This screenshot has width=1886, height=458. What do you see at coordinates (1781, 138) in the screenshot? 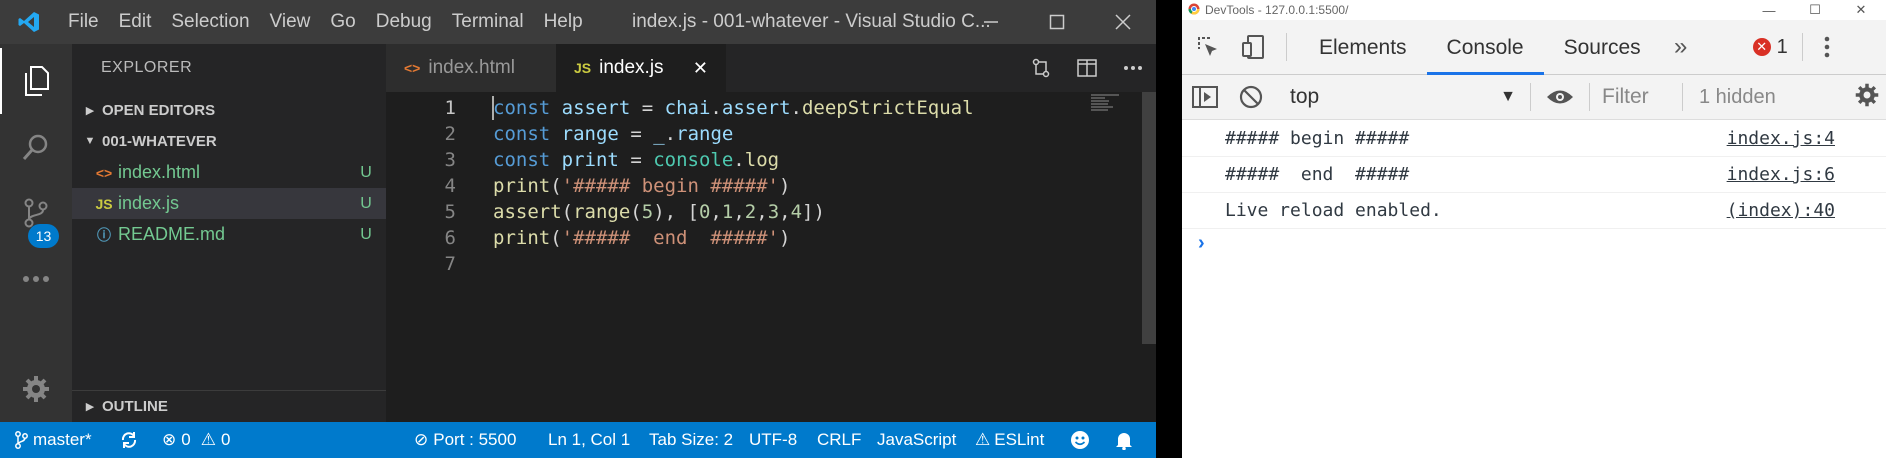
I see `message-source-link: index.js:4` at bounding box center [1781, 138].